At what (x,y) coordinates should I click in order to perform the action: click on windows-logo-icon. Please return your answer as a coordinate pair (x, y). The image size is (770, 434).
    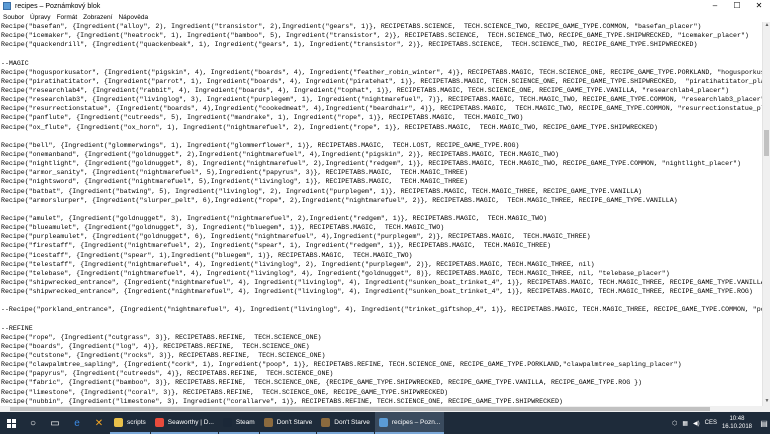
    Looking at the image, I should click on (11, 423).